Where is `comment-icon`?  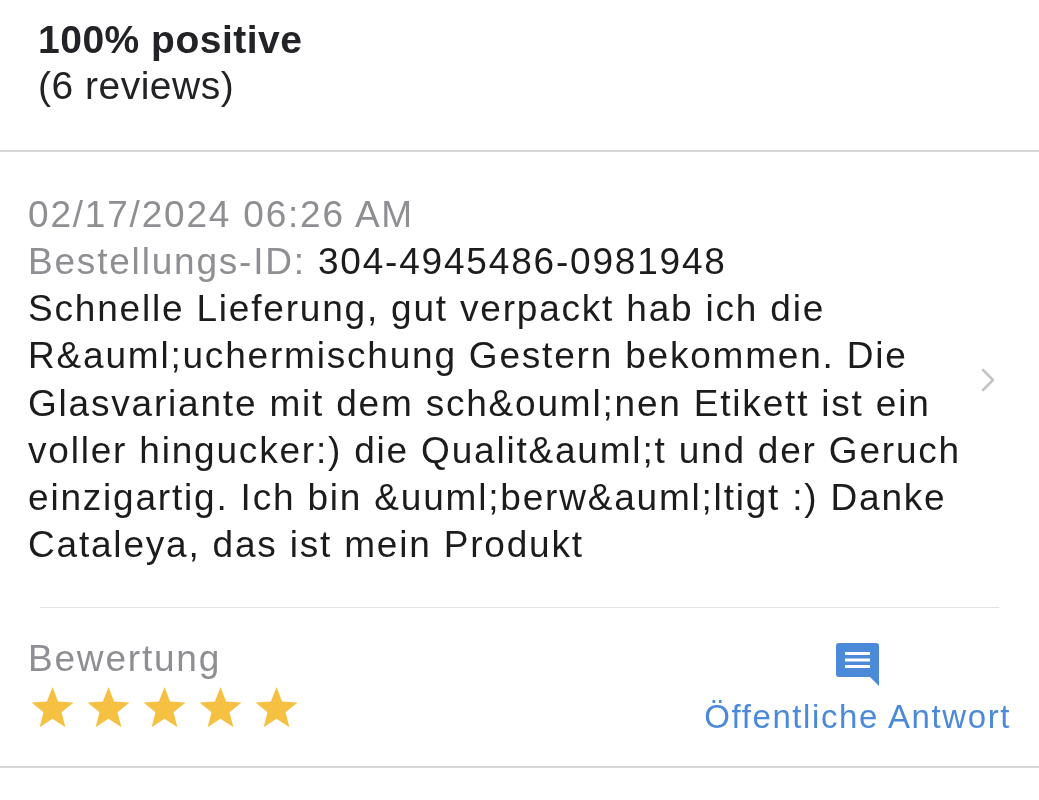 comment-icon is located at coordinates (858, 664).